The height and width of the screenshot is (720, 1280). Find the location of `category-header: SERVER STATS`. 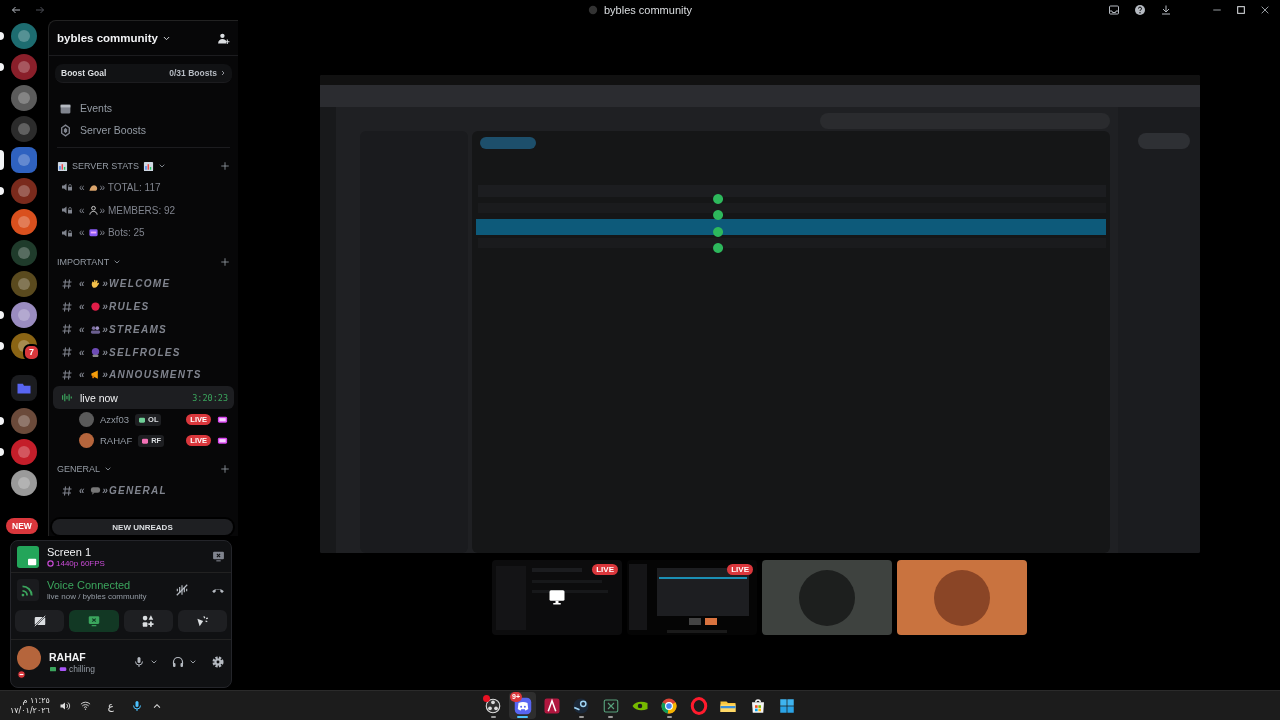

category-header: SERVER STATS is located at coordinates (112, 166).